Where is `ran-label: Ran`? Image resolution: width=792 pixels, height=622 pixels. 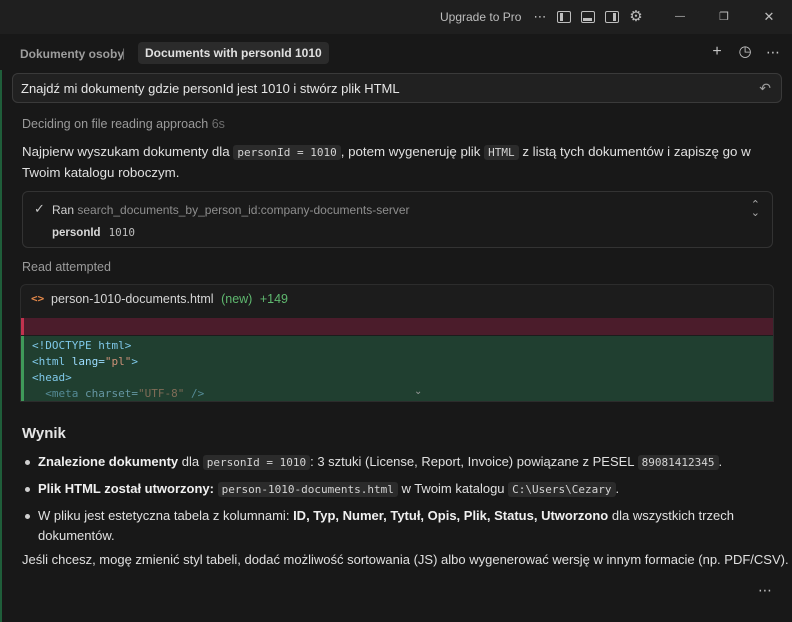
ran-label: Ran is located at coordinates (63, 210).